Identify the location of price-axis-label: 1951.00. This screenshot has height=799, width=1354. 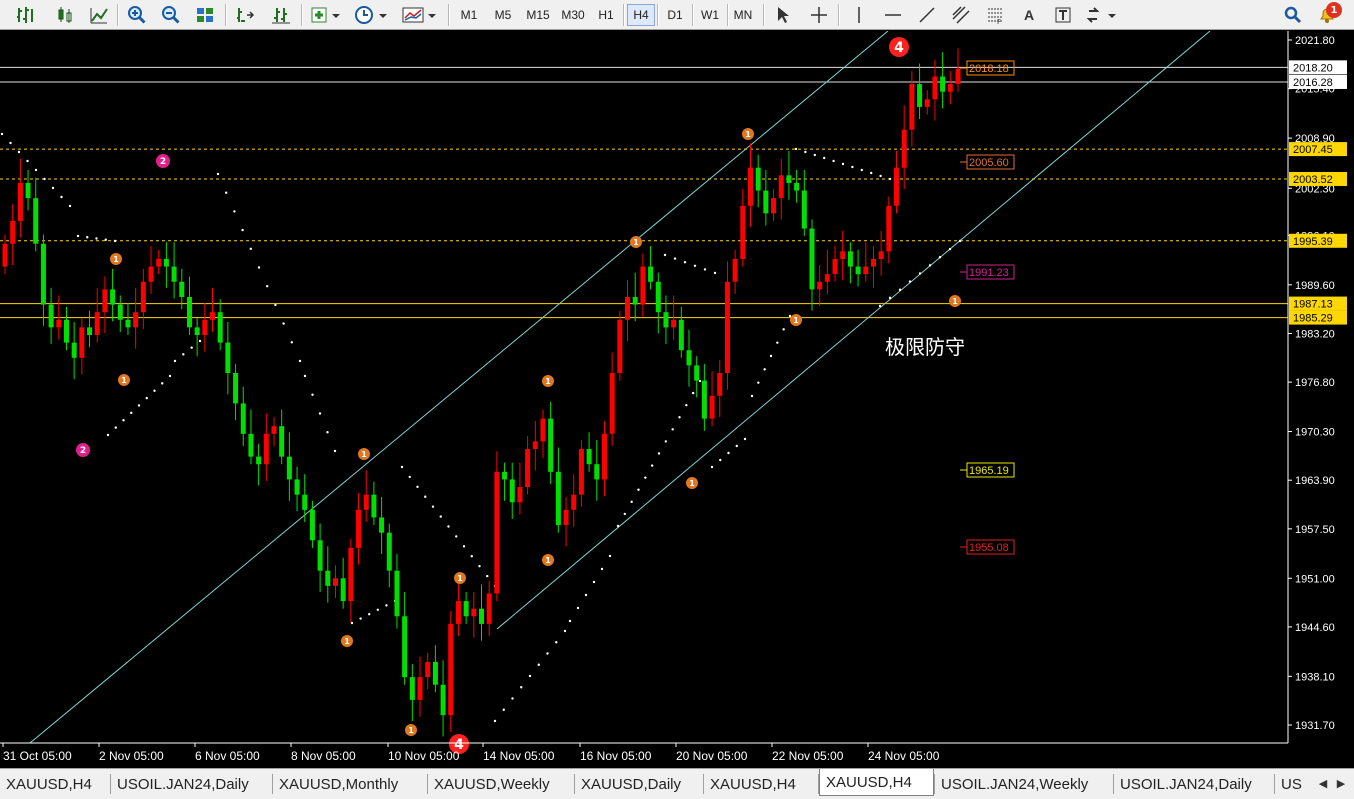
(1315, 579).